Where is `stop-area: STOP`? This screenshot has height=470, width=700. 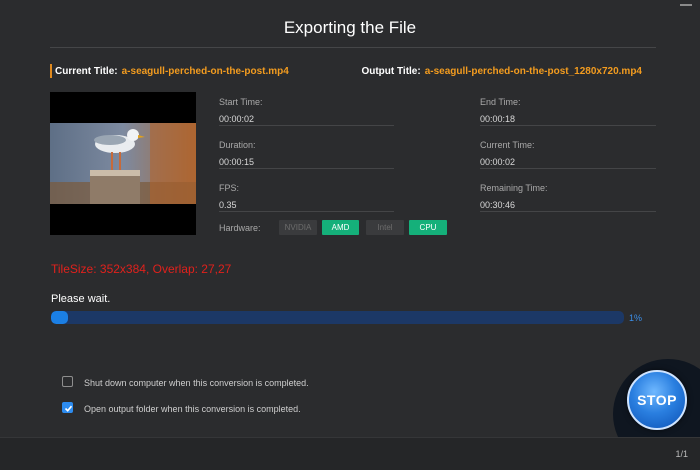 stop-area: STOP is located at coordinates (656, 397).